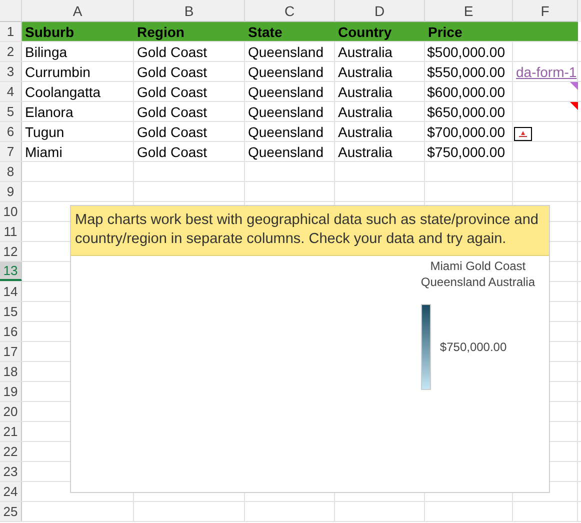  I want to click on row-header: 9, so click(11, 191).